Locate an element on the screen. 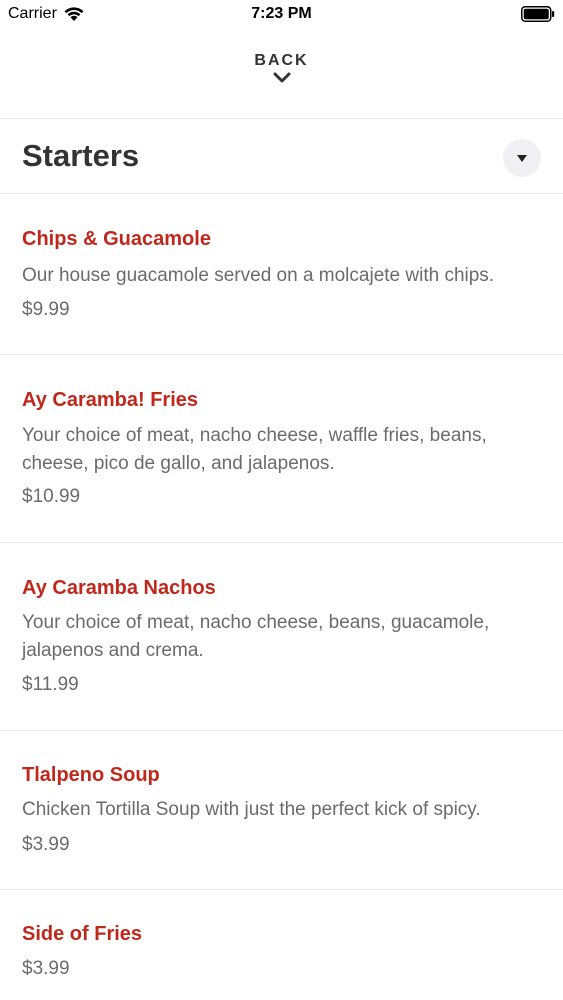  back-button: BACK is located at coordinates (281, 77).